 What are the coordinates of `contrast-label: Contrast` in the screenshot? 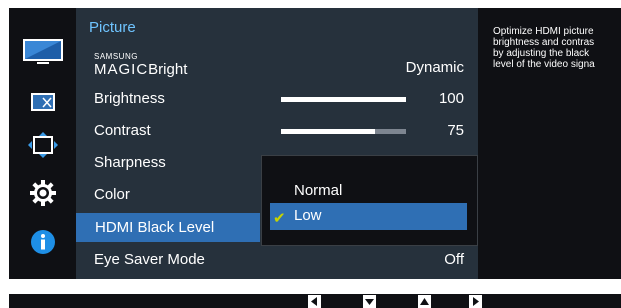 It's located at (122, 130).